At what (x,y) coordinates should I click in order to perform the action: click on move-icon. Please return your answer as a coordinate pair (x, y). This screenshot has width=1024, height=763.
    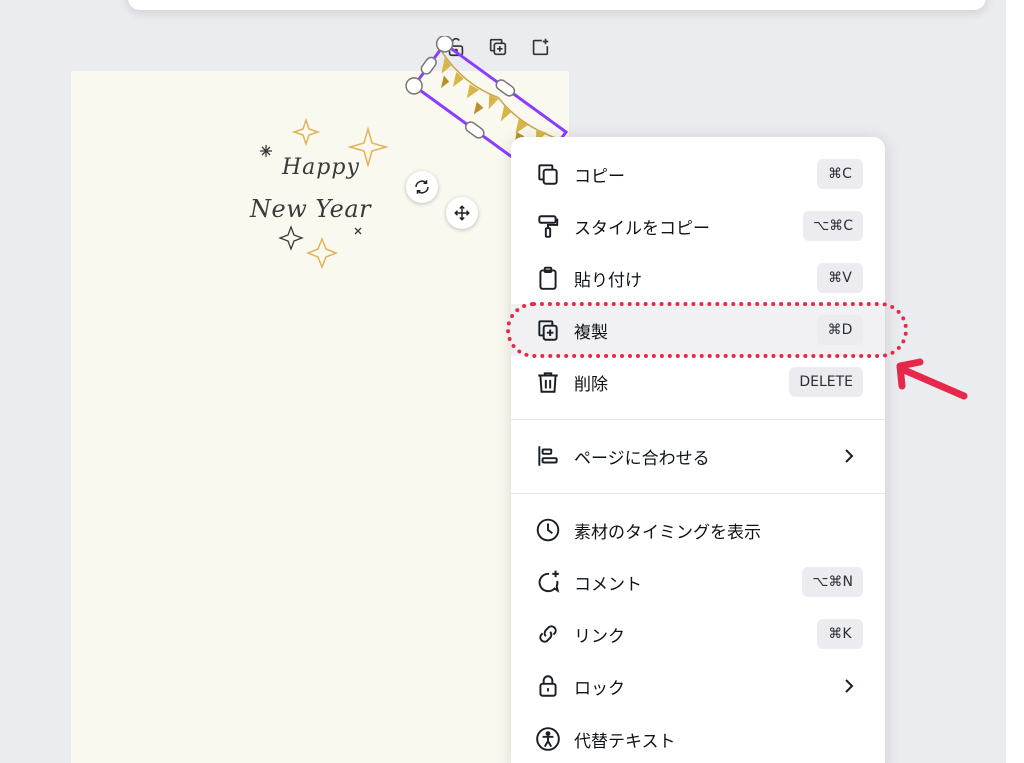
    Looking at the image, I should click on (462, 213).